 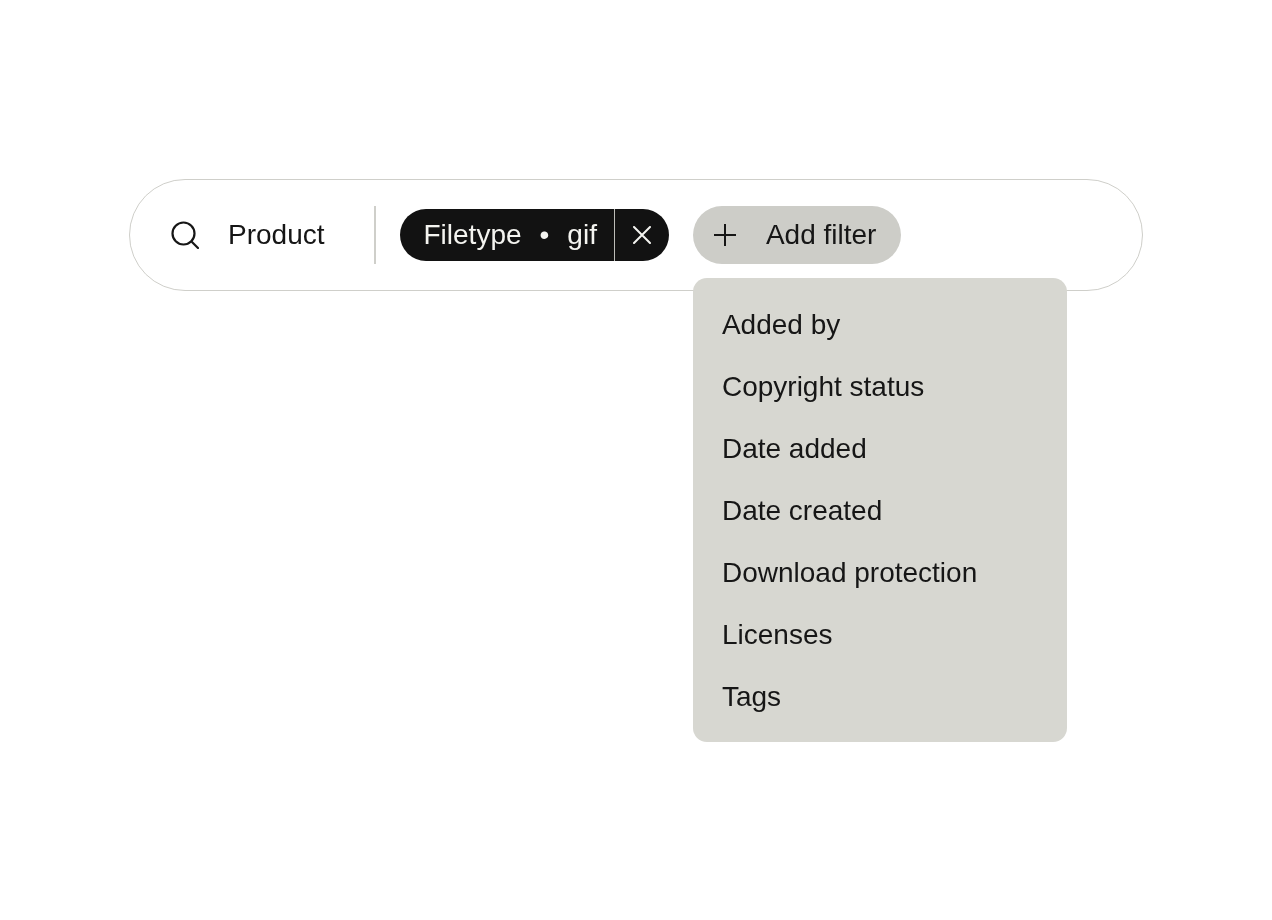 What do you see at coordinates (506, 235) in the screenshot?
I see `filter-chip-label: Filetype • gif` at bounding box center [506, 235].